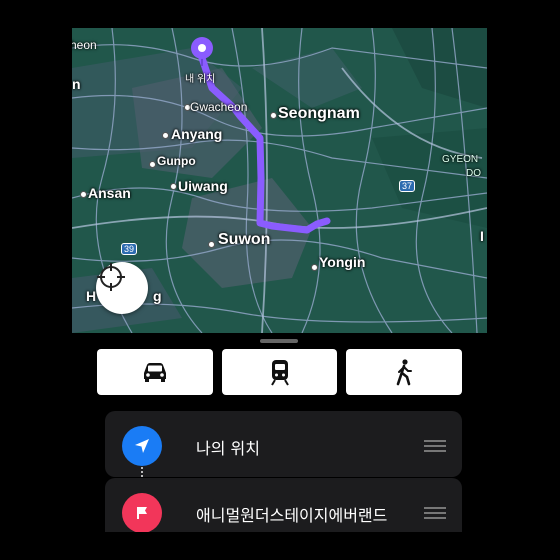  What do you see at coordinates (279, 341) in the screenshot?
I see `sheet-grabber` at bounding box center [279, 341].